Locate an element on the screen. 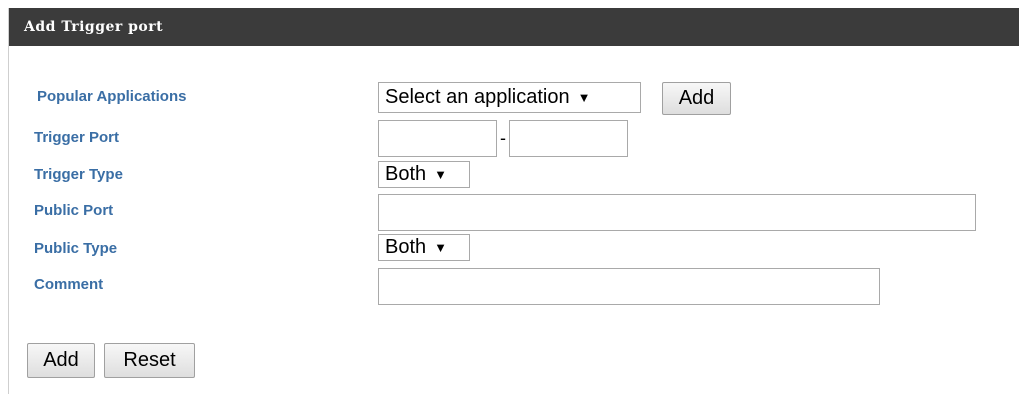  trigger-type-label: Trigger Type is located at coordinates (78, 174).